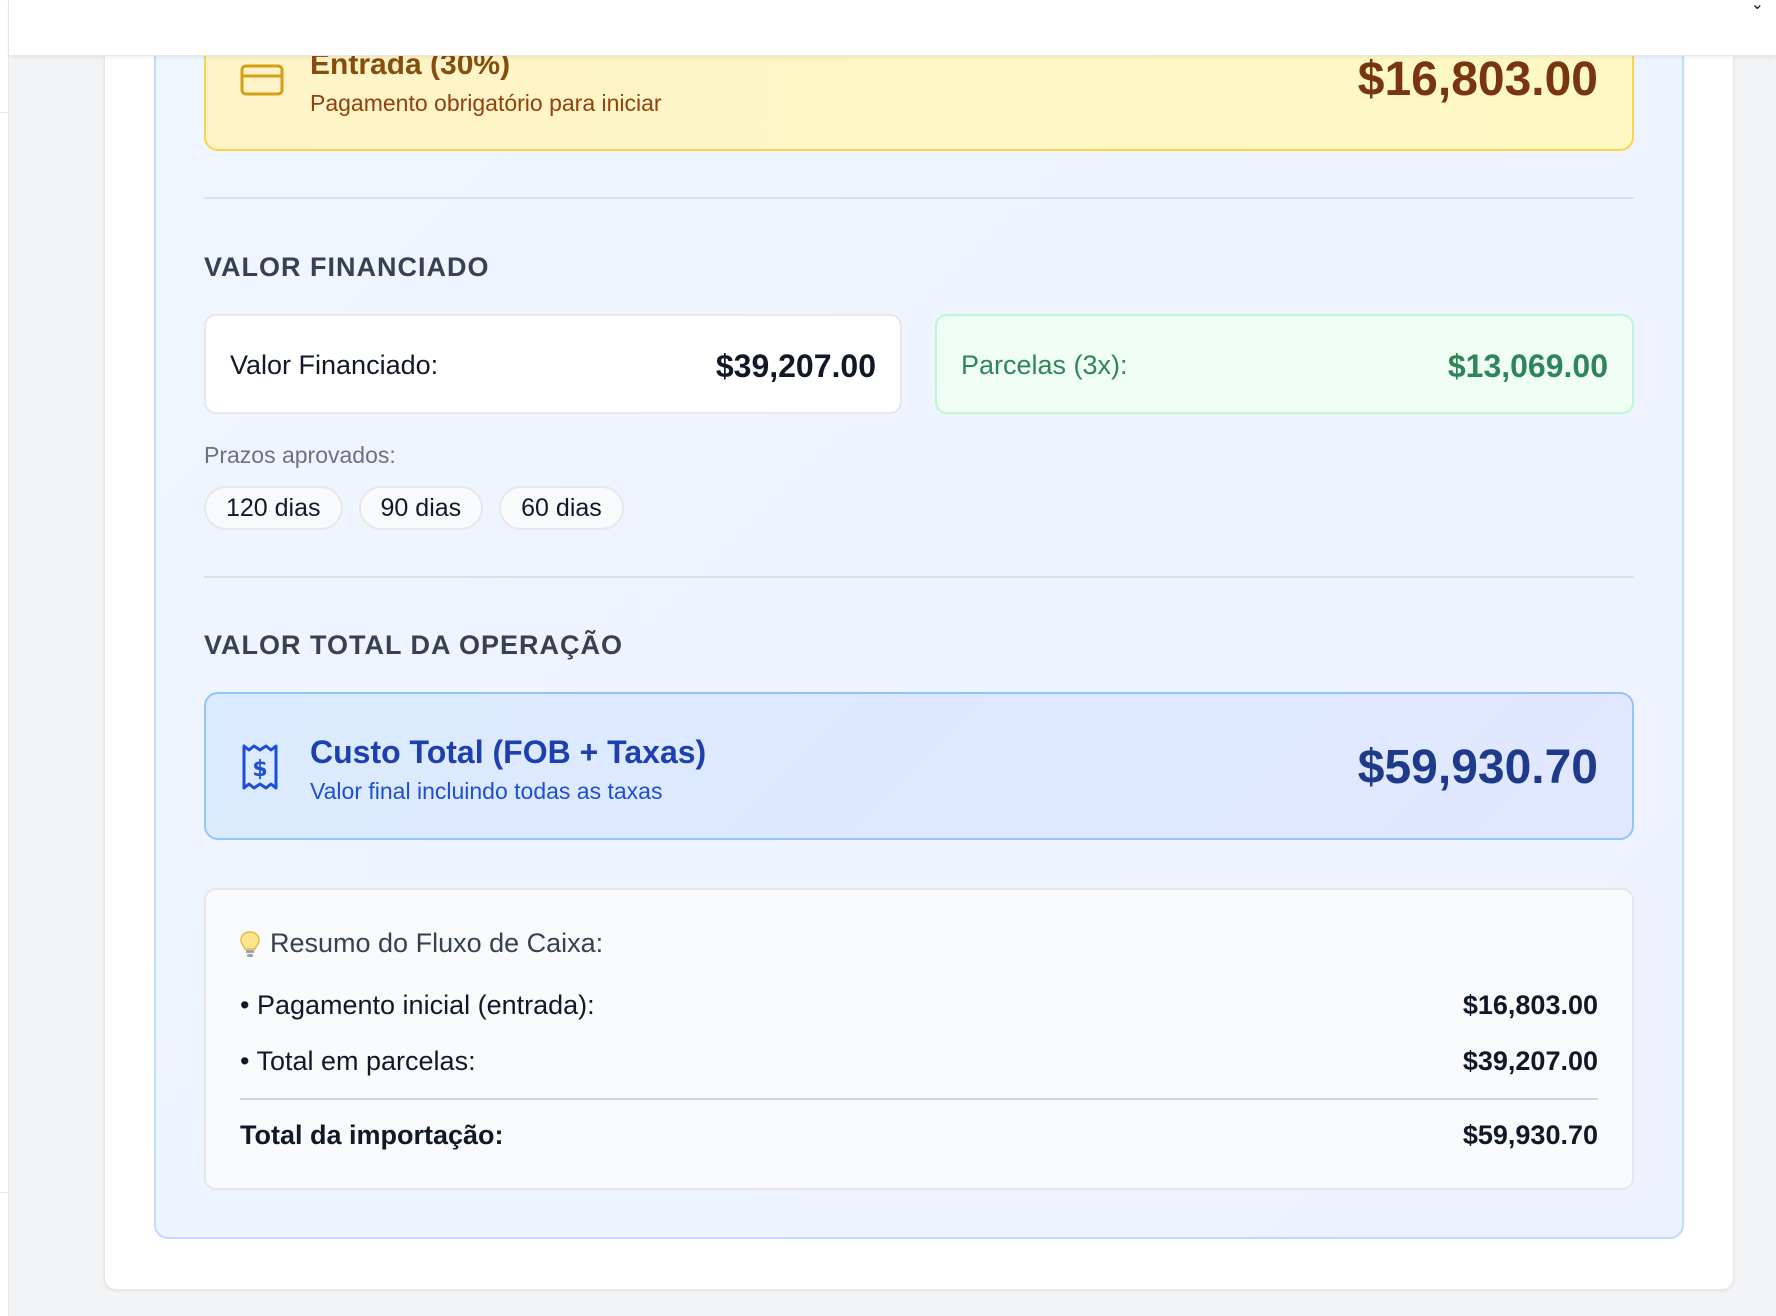  I want to click on left-sidebar-edge, so click(4, 658).